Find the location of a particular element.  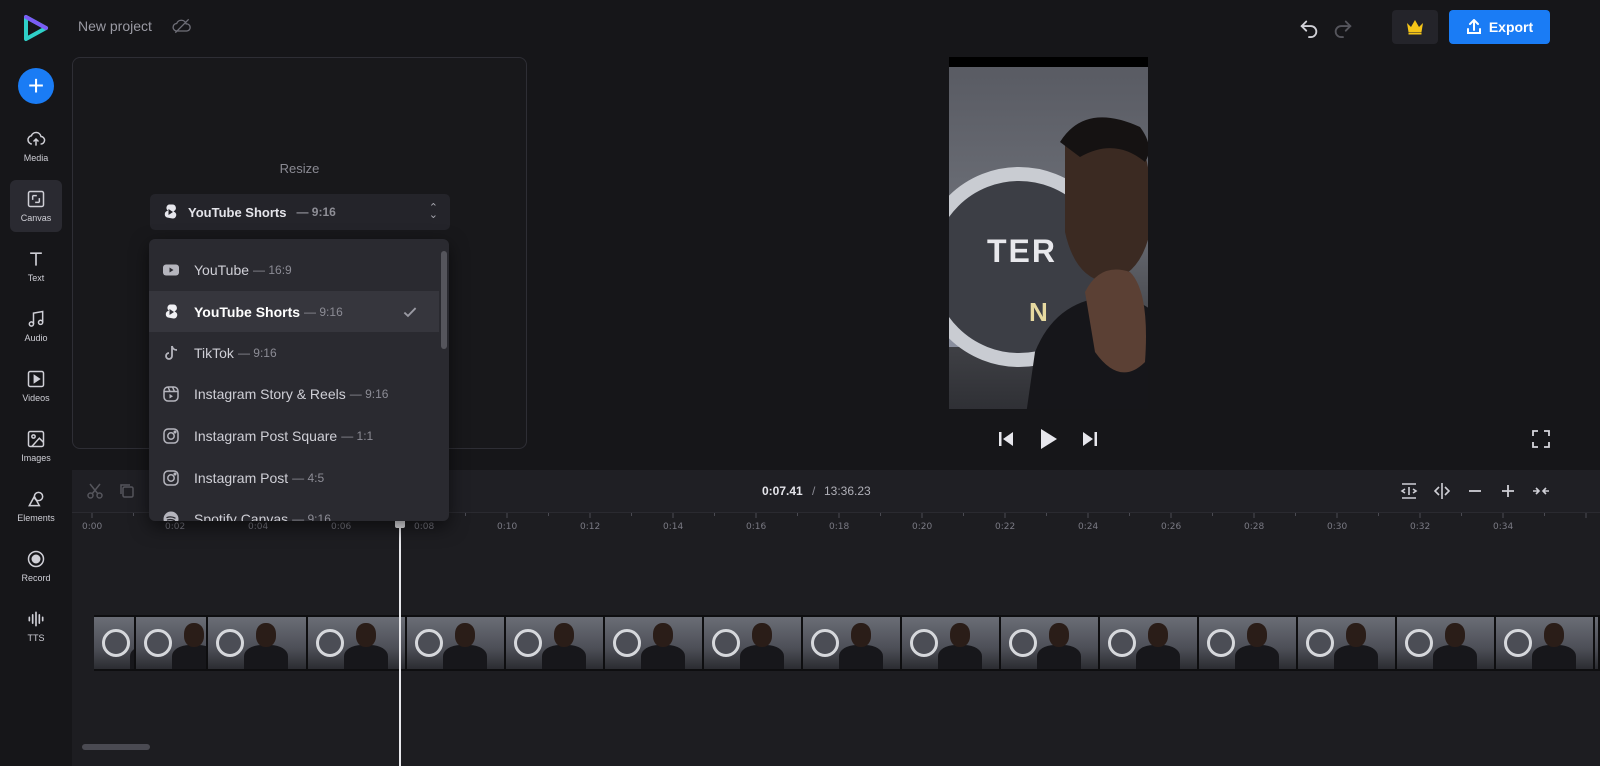

tick-label: 0:18 is located at coordinates (839, 527).